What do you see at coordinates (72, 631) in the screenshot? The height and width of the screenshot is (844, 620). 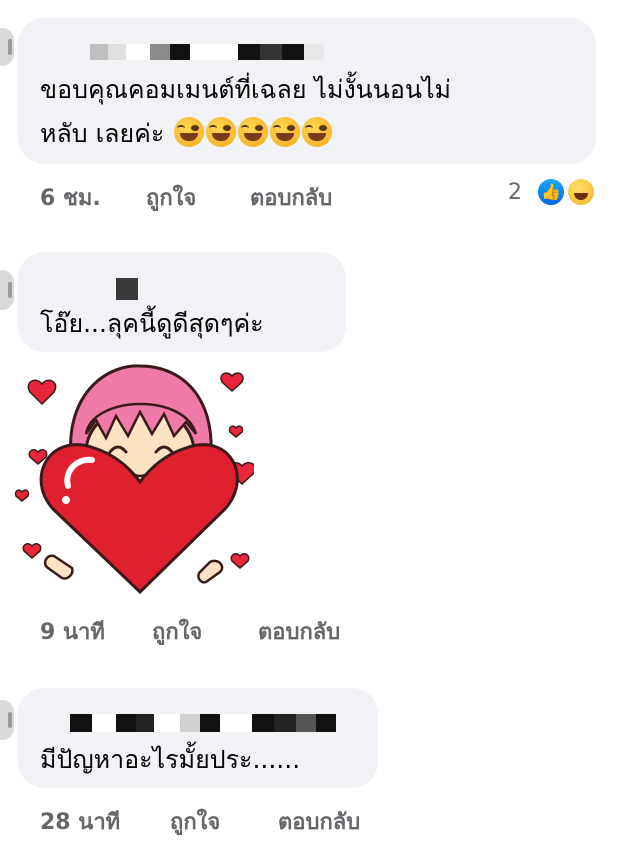 I see `comment-timestamp: 9 นาที` at bounding box center [72, 631].